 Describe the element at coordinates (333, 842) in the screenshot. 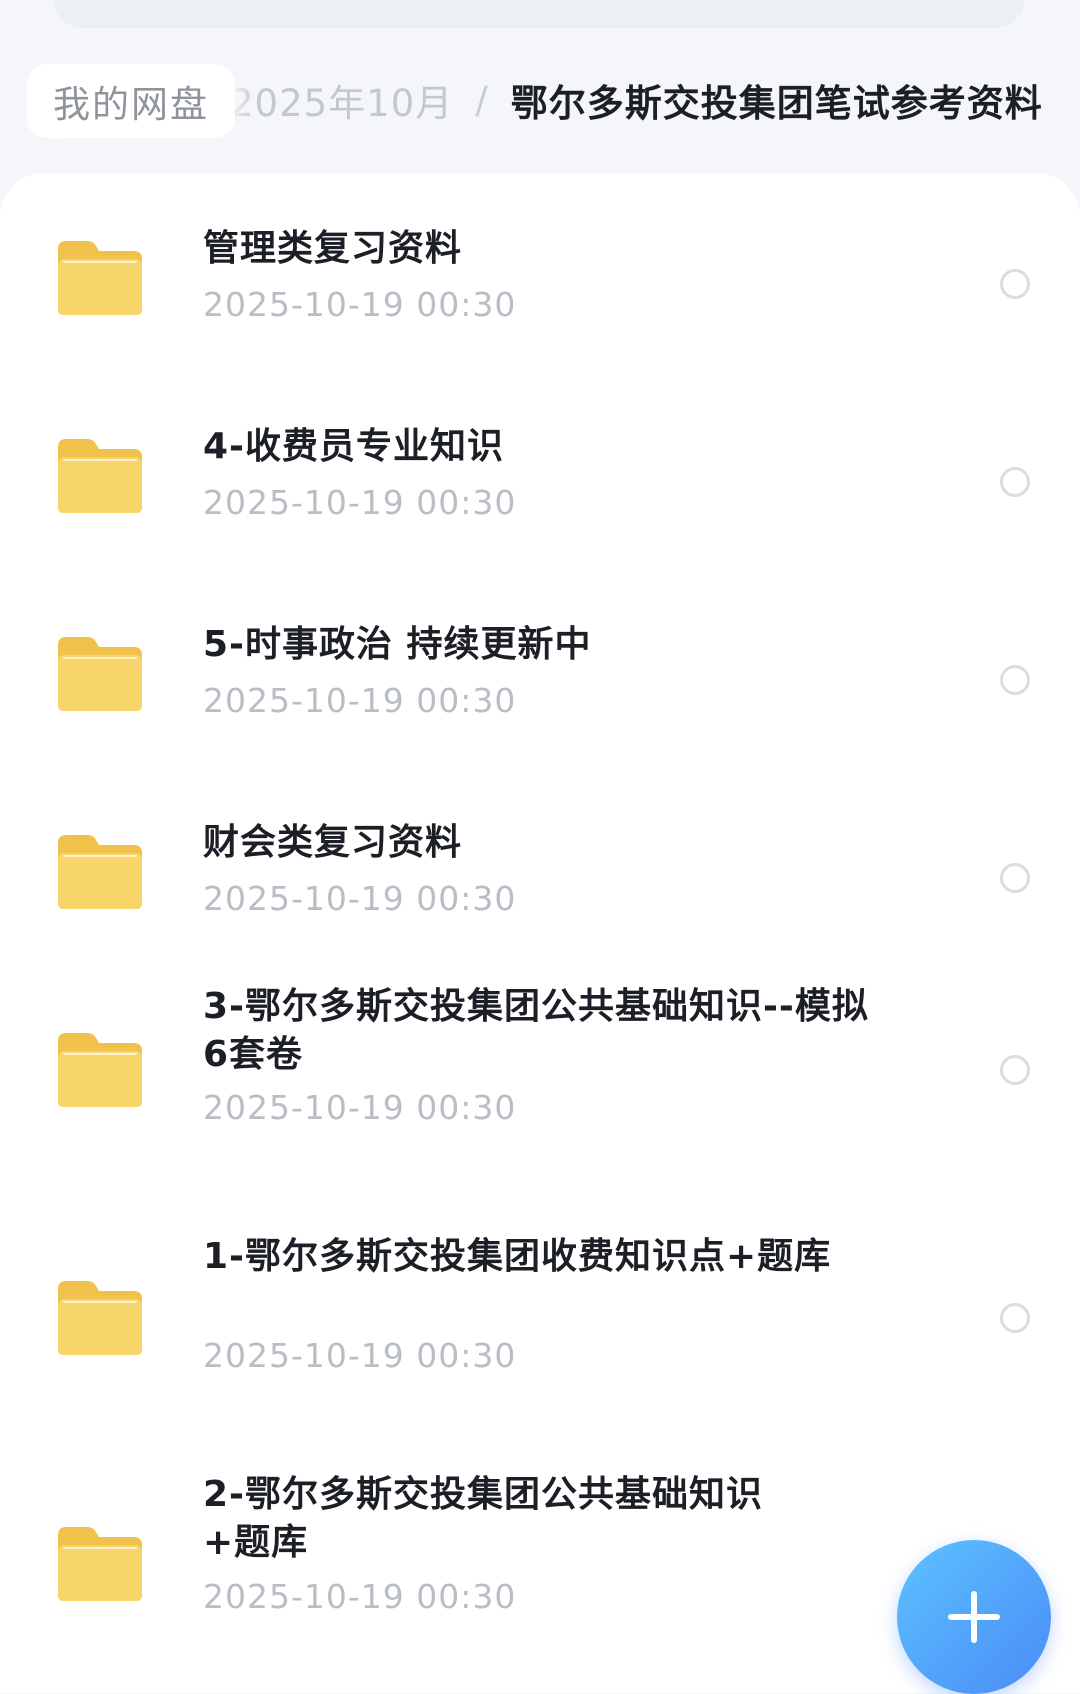

I see `file-name: 财会类复习资料` at that location.